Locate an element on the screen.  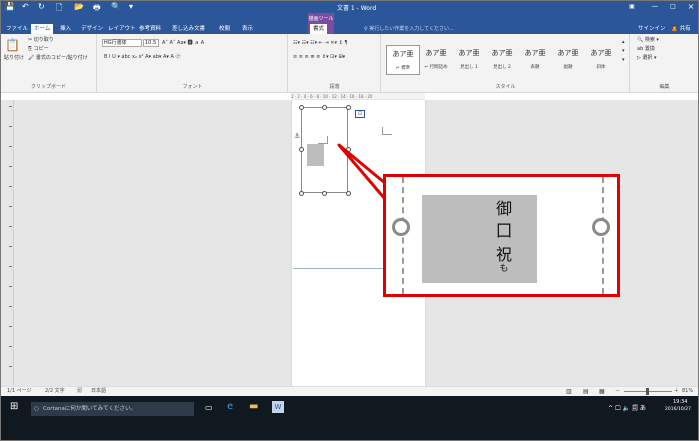
task-view-icon: ▭ is located at coordinates (209, 407).